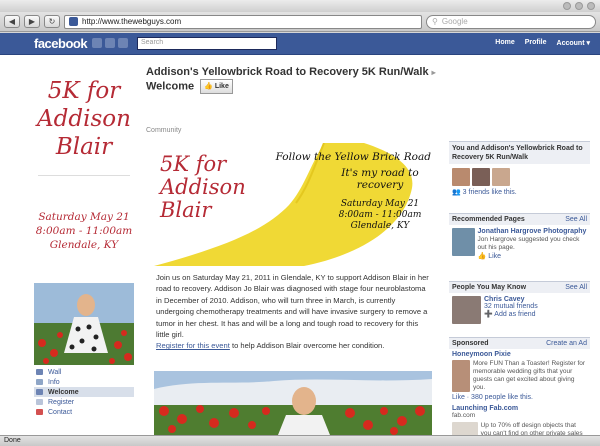 The height and width of the screenshot is (446, 600). What do you see at coordinates (566, 343) in the screenshot?
I see `create-ad-link: Create an Ad` at bounding box center [566, 343].